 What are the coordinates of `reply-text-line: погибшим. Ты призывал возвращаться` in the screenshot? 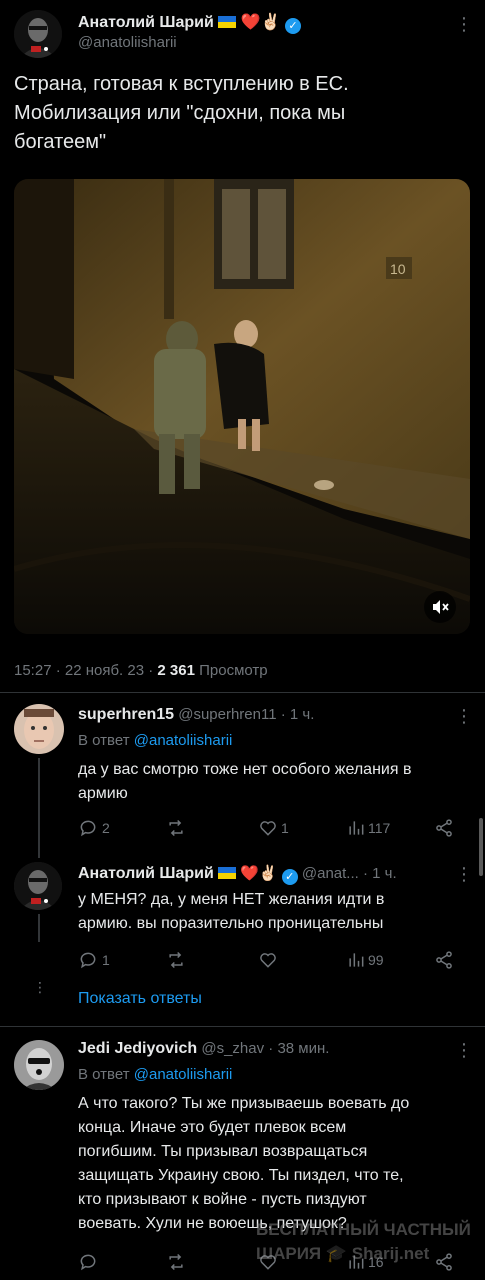 It's located at (223, 1151).